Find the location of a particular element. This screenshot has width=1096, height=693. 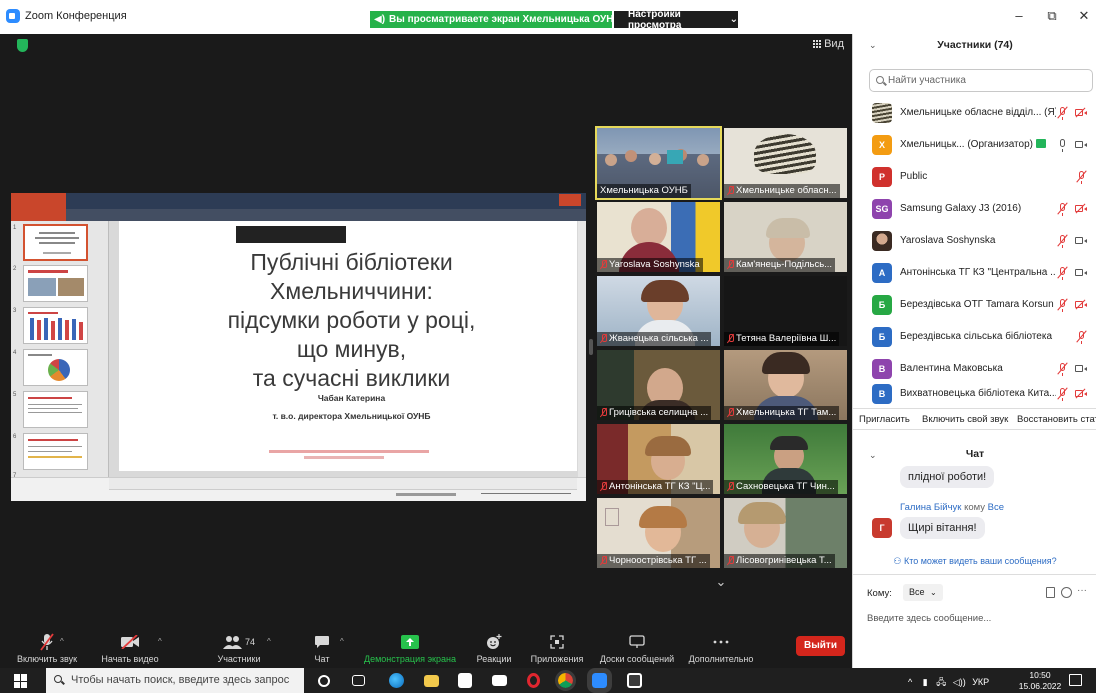

reactions-button: Реакции is located at coordinates (494, 648).